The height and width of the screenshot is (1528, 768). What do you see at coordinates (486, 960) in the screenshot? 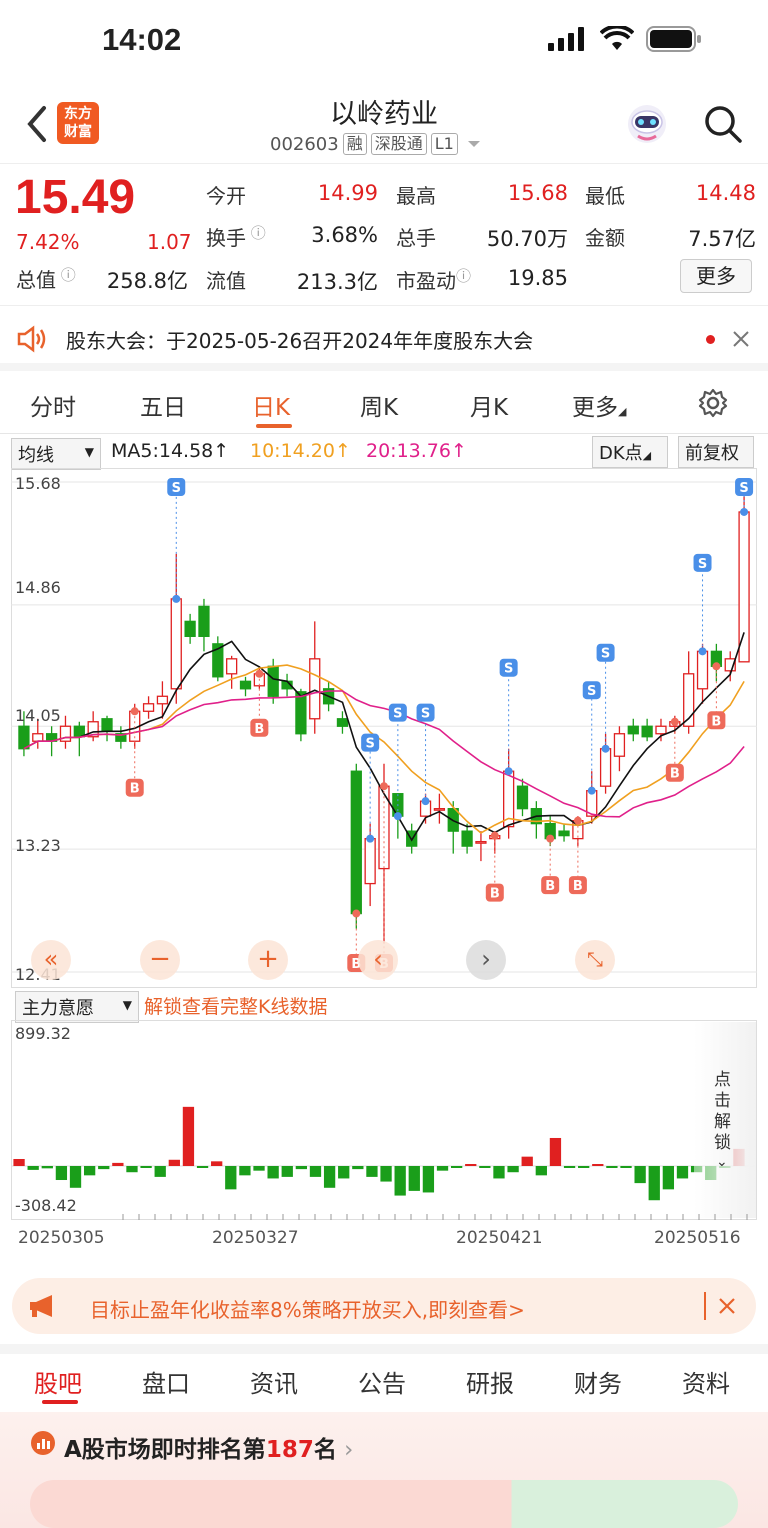
I see `scroll-right-button: ›` at bounding box center [486, 960].